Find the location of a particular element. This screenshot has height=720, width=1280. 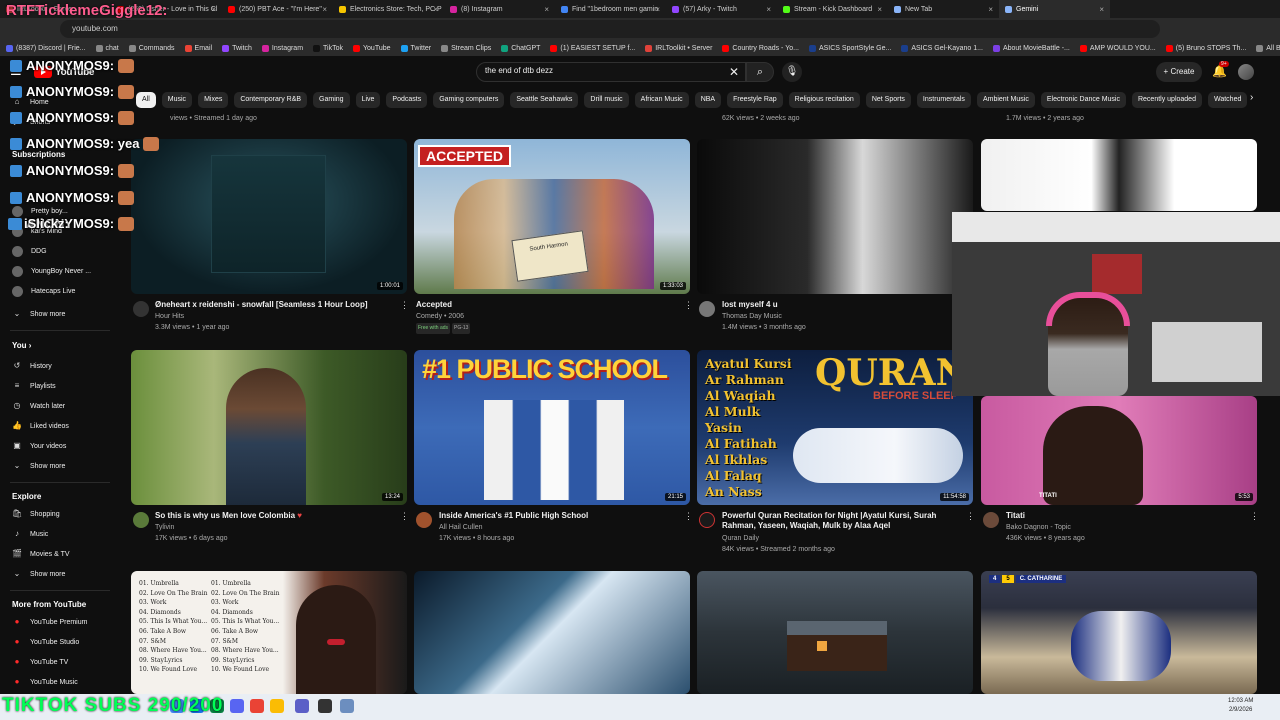

bookmark-item: IRLToolkit • Server is located at coordinates (678, 48).